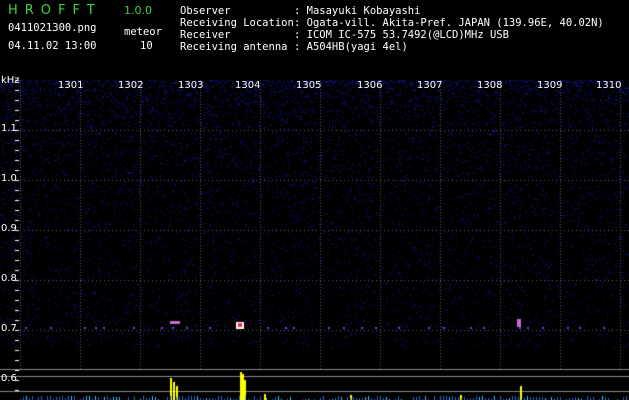 The height and width of the screenshot is (400, 629). Describe the element at coordinates (71, 85) in the screenshot. I see `time-tick-label: 1301` at that location.